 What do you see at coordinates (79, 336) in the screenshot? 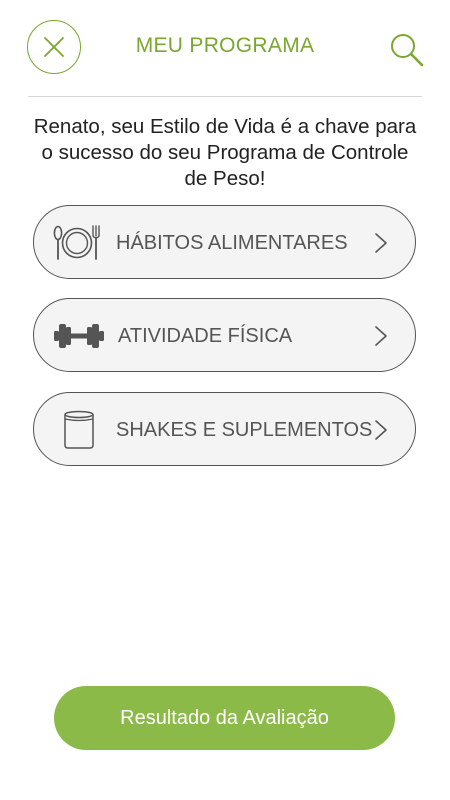
I see `dumbbell-icon` at bounding box center [79, 336].